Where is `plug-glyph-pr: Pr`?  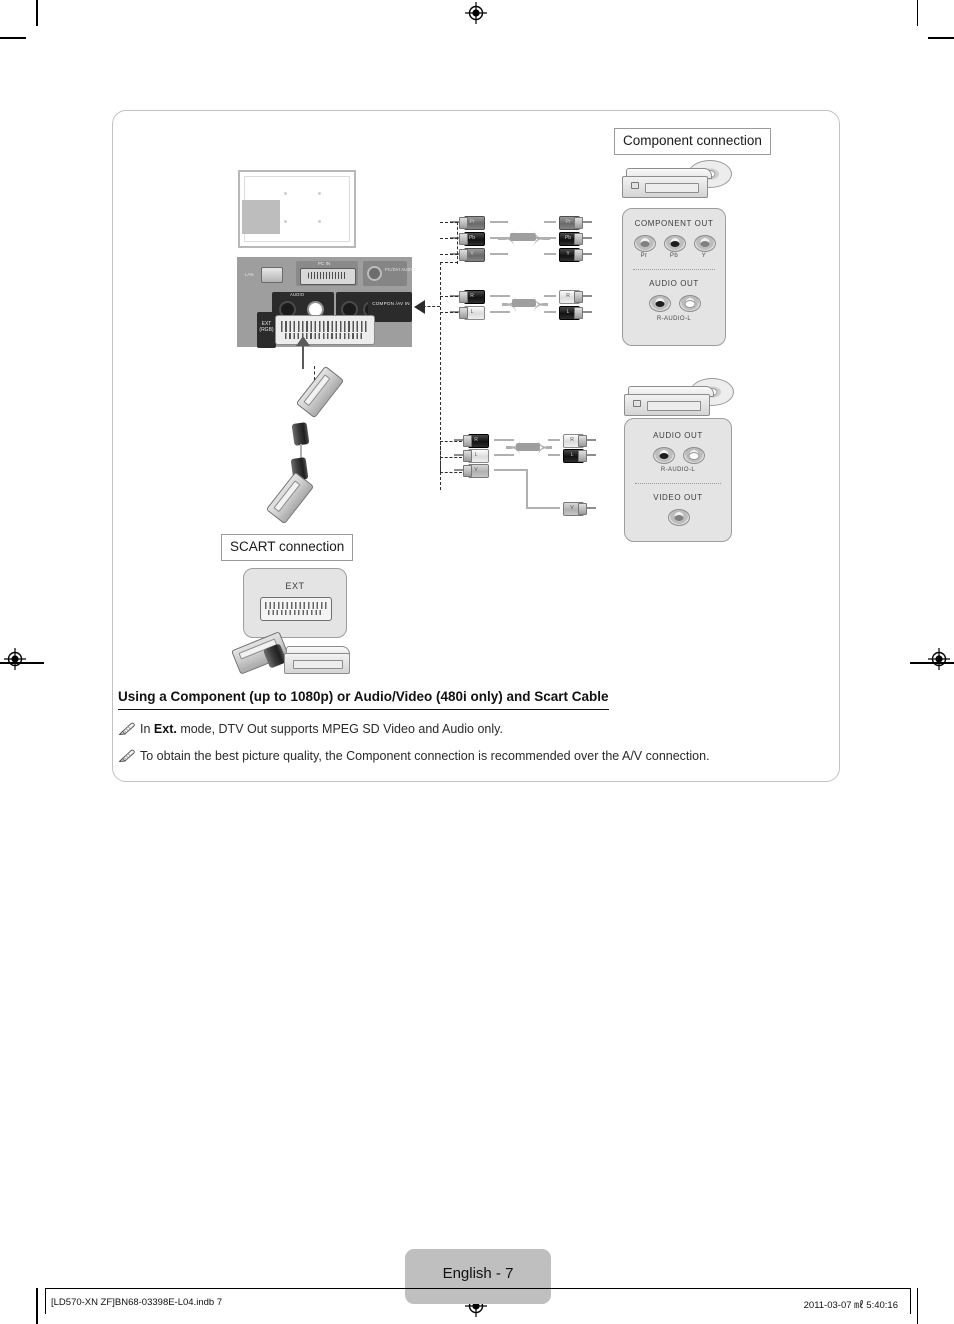
plug-glyph-pr: Pr is located at coordinates (472, 221).